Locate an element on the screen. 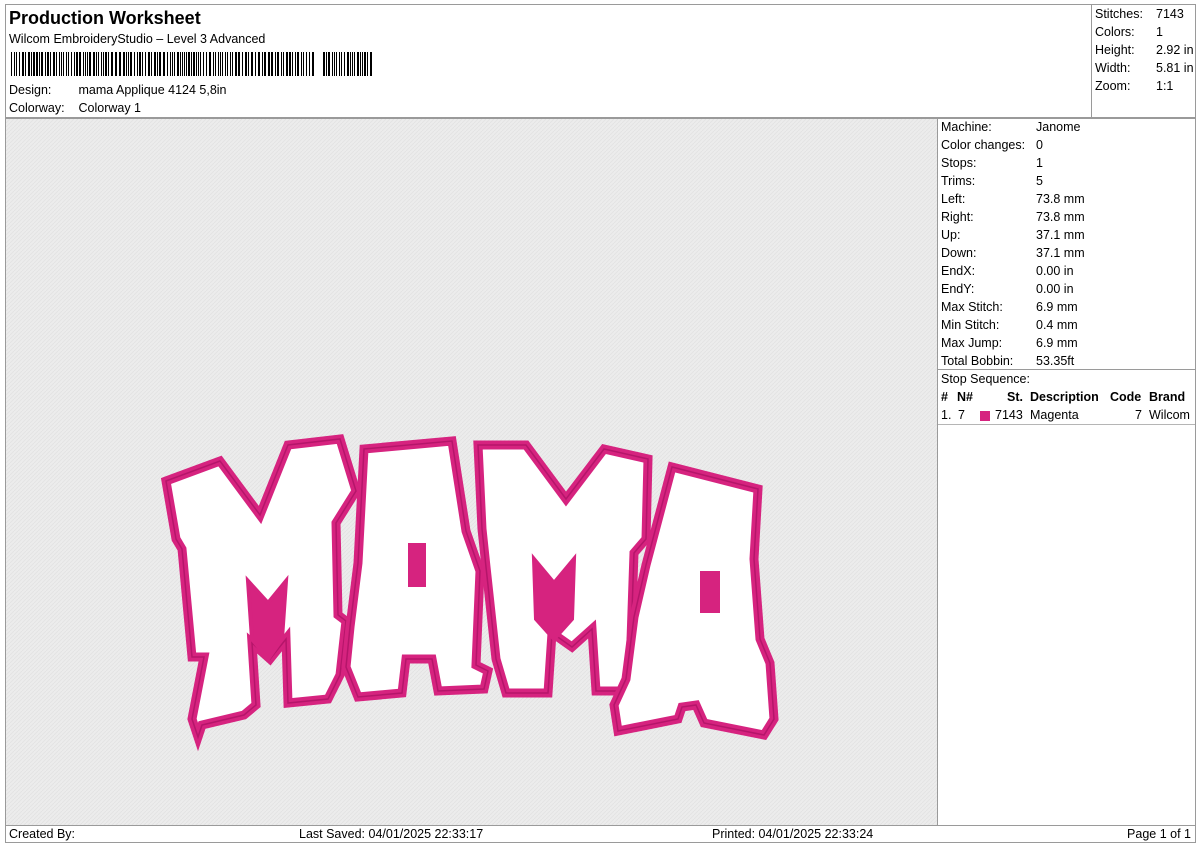 The width and height of the screenshot is (1200, 848). created-by: Created By: is located at coordinates (42, 834).